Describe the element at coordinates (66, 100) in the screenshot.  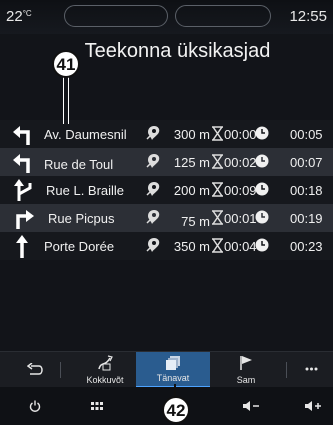
I see `callout-leader-line` at that location.